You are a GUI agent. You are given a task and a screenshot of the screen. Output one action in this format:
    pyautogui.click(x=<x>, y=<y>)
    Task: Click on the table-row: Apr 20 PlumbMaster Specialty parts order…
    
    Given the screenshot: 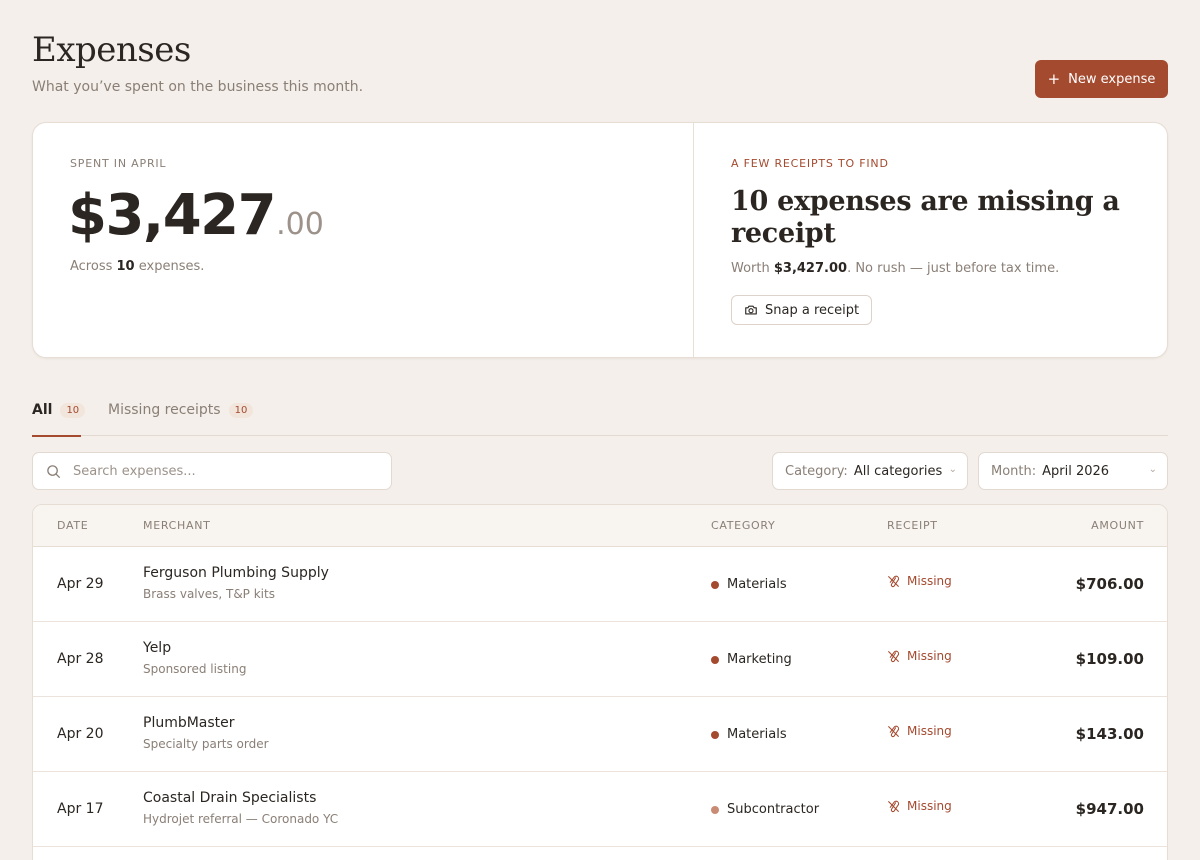 What is the action you would take?
    pyautogui.click(x=600, y=734)
    